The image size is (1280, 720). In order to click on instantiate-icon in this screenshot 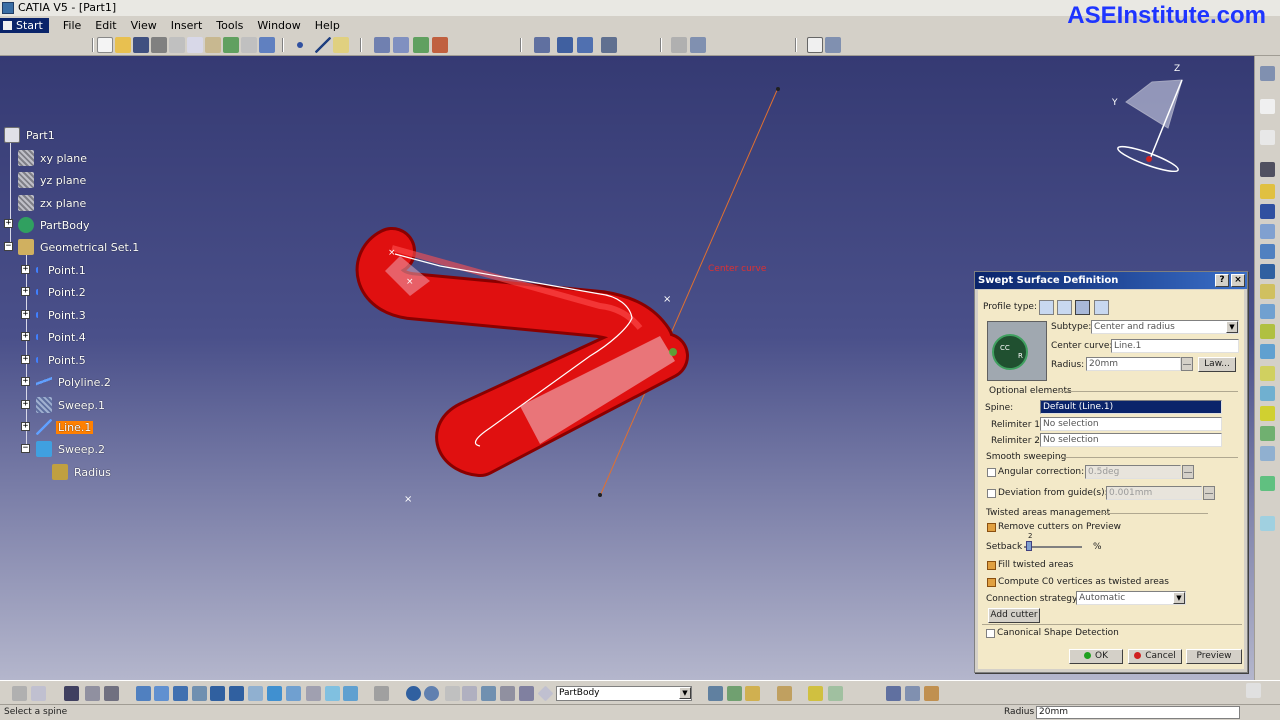, I will do `click(488, 693)`.